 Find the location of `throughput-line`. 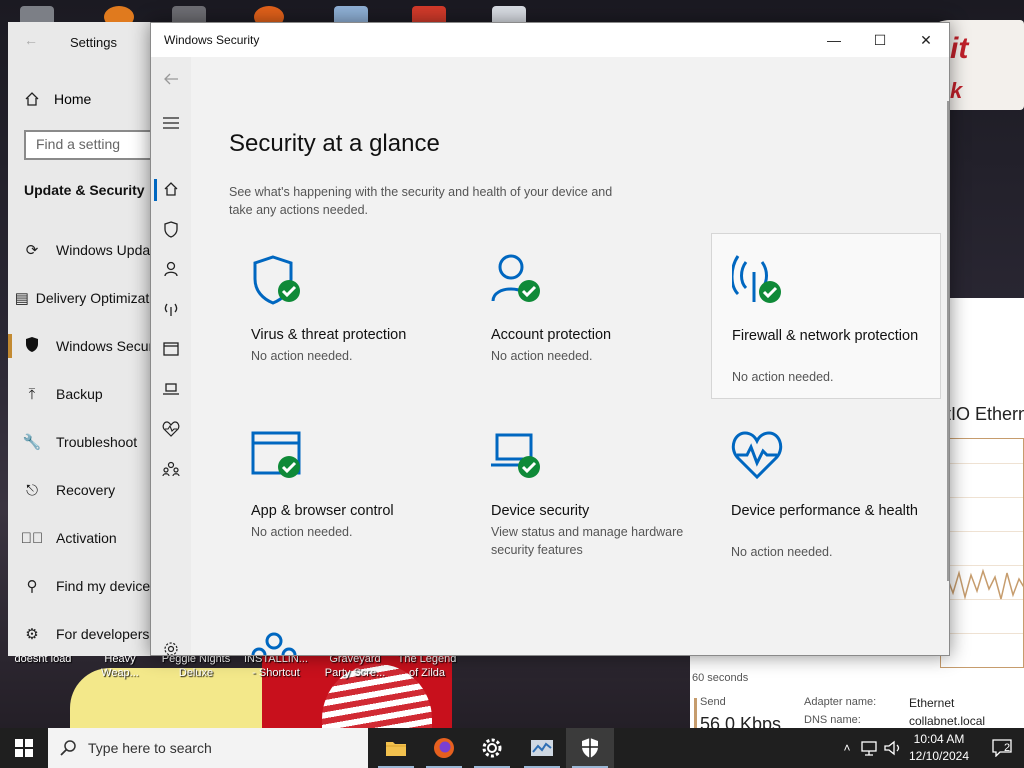

throughput-line is located at coordinates (982, 584).